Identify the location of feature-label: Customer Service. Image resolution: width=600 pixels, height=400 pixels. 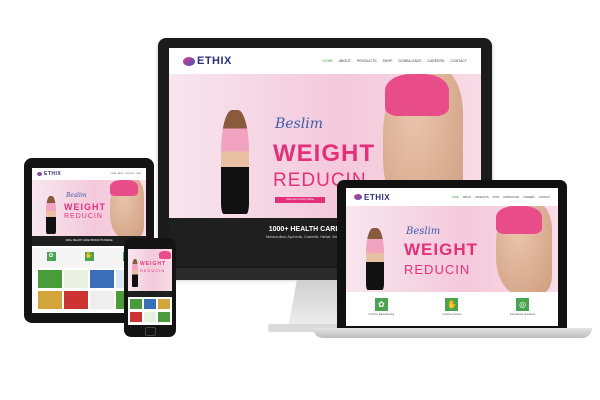
(452, 314).